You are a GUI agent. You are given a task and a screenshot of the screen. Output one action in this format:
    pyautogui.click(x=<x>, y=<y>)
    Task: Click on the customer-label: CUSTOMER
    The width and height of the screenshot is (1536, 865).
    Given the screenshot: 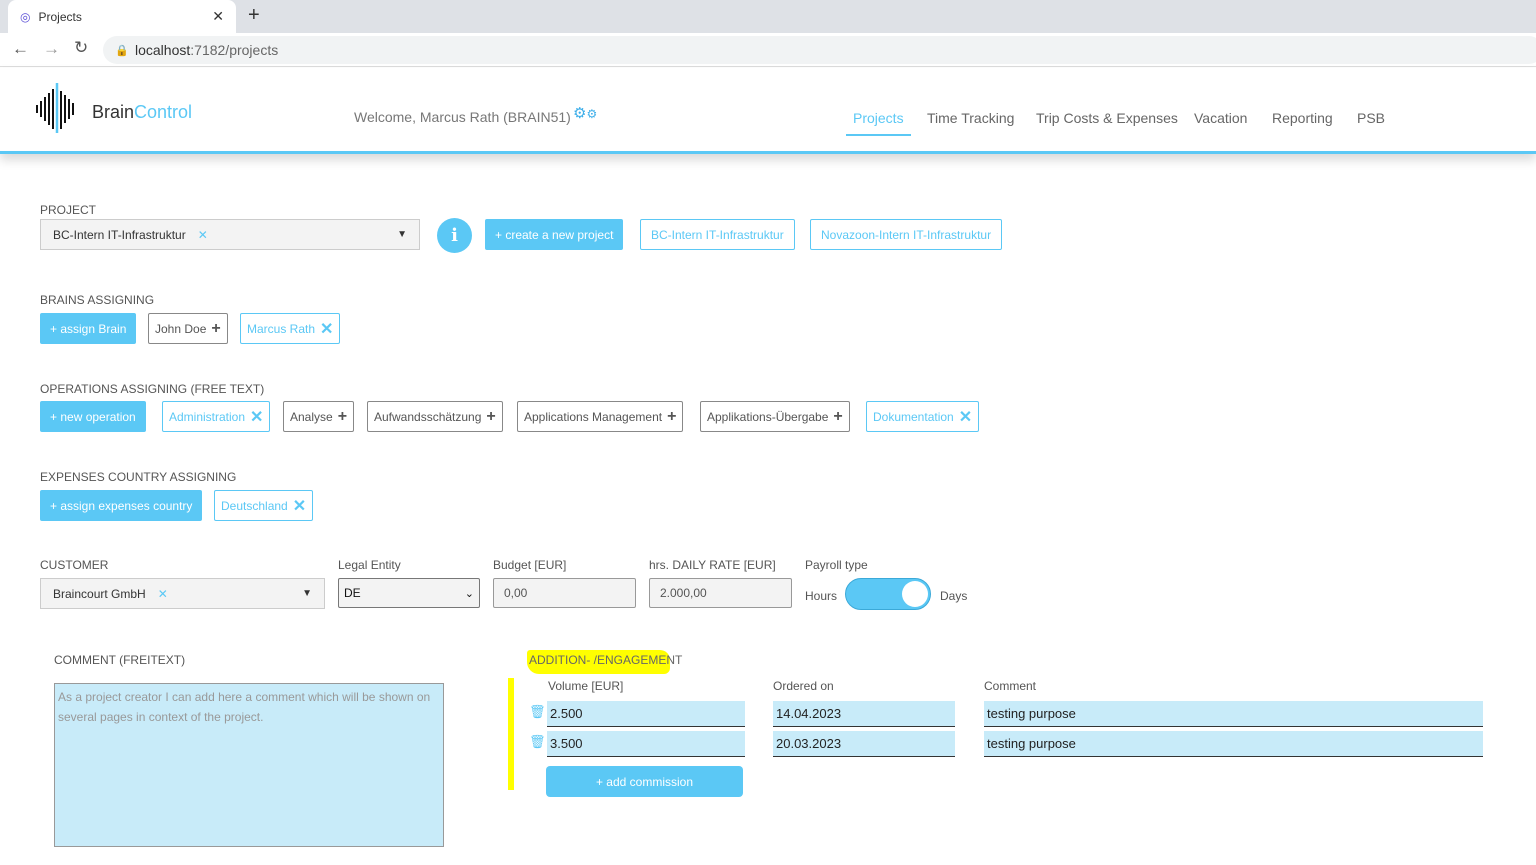 What is the action you would take?
    pyautogui.click(x=74, y=565)
    